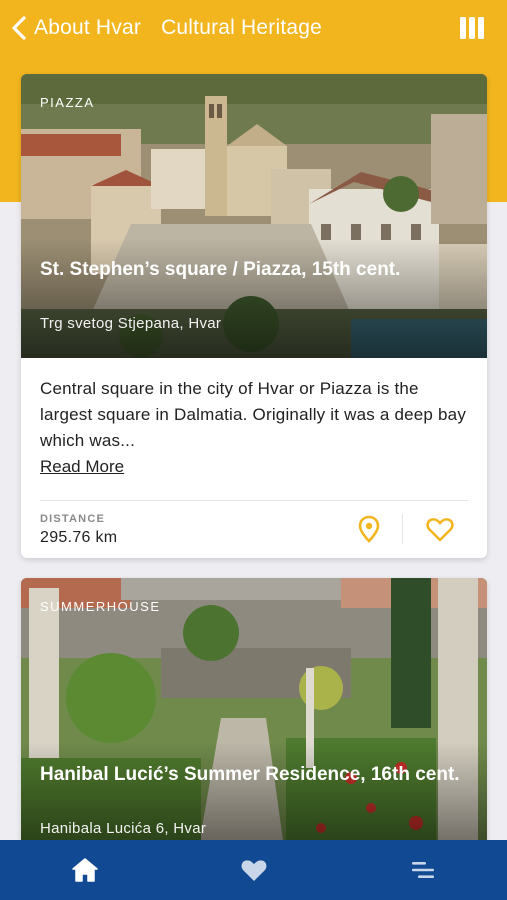  Describe the element at coordinates (88, 27) in the screenshot. I see `back-label: About Hvar` at that location.